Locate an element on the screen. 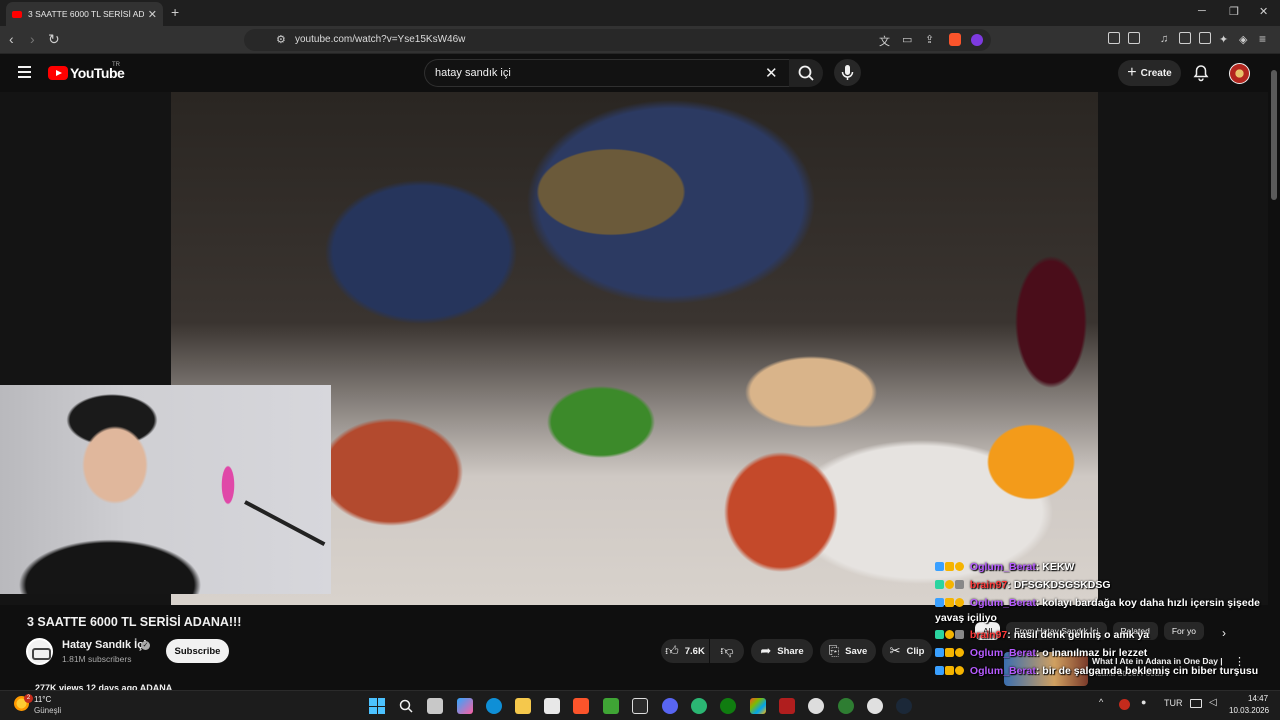 This screenshot has height=720, width=1280. chat-message: brain97: DFSGKDSGSKDSG is located at coordinates (1100, 585).